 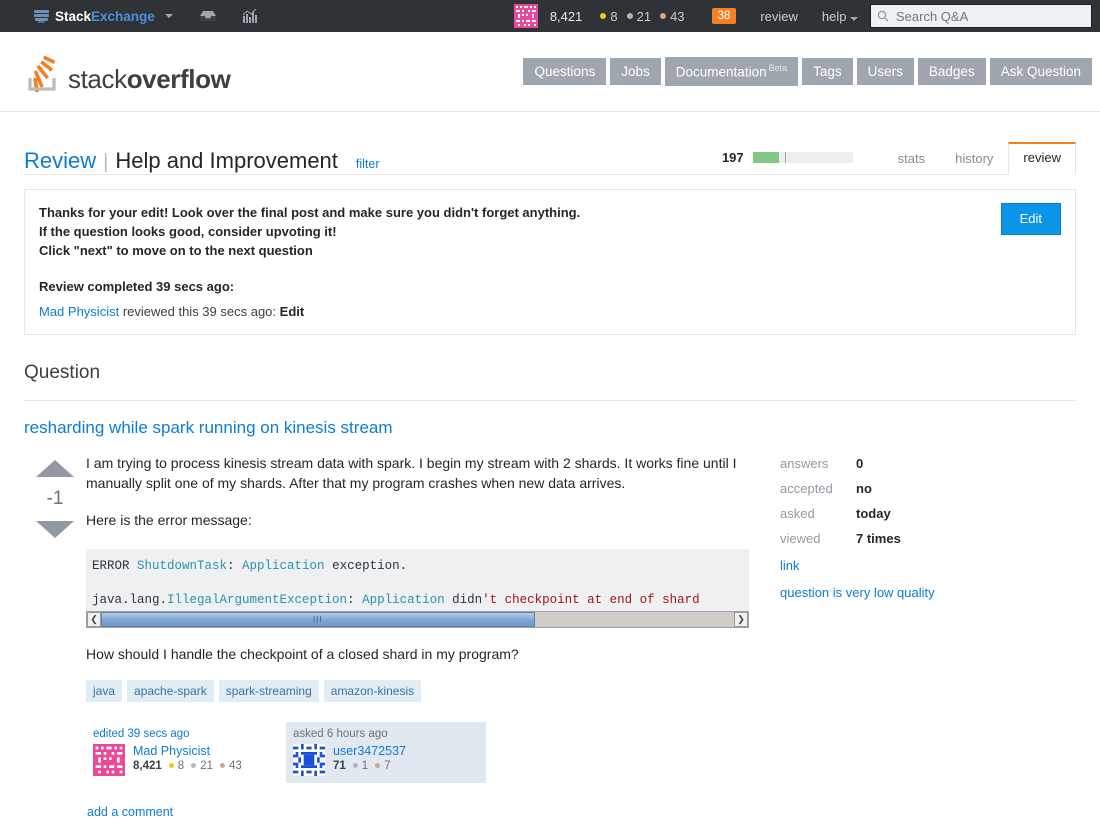 What do you see at coordinates (765, 157) in the screenshot?
I see `progress-fill` at bounding box center [765, 157].